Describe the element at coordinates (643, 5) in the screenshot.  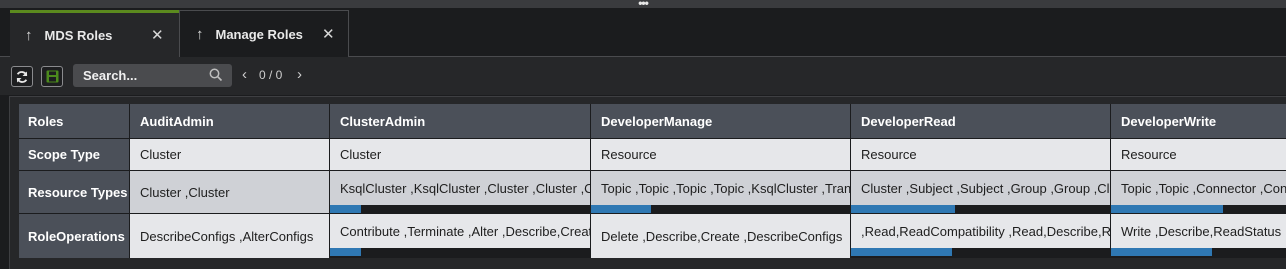
I see `panel-resize-handle: •••` at that location.